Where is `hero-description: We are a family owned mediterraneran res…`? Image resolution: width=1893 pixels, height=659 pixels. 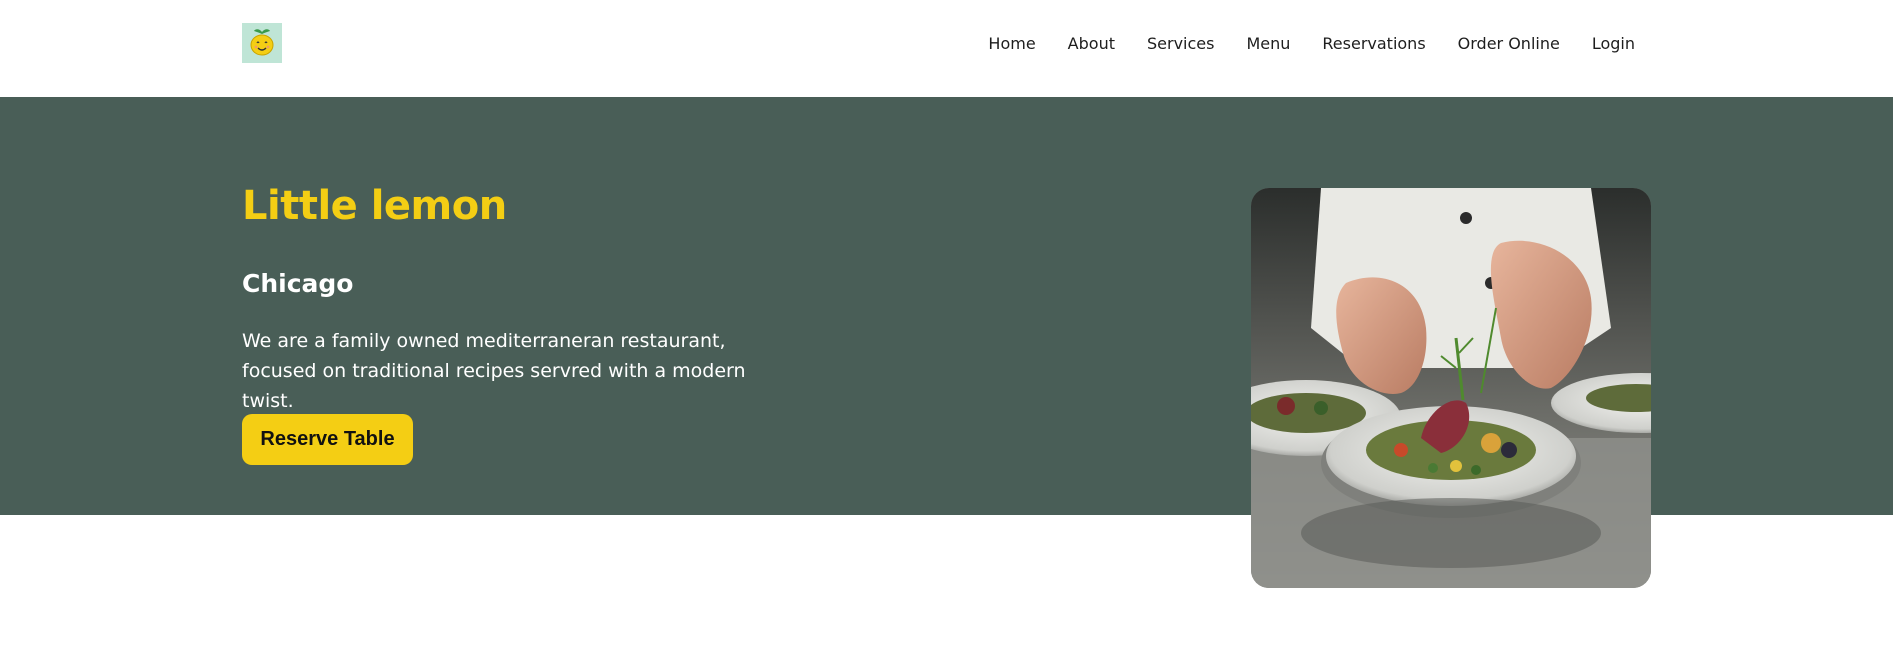 hero-description: We are a family owned mediterraneran res… is located at coordinates (494, 371).